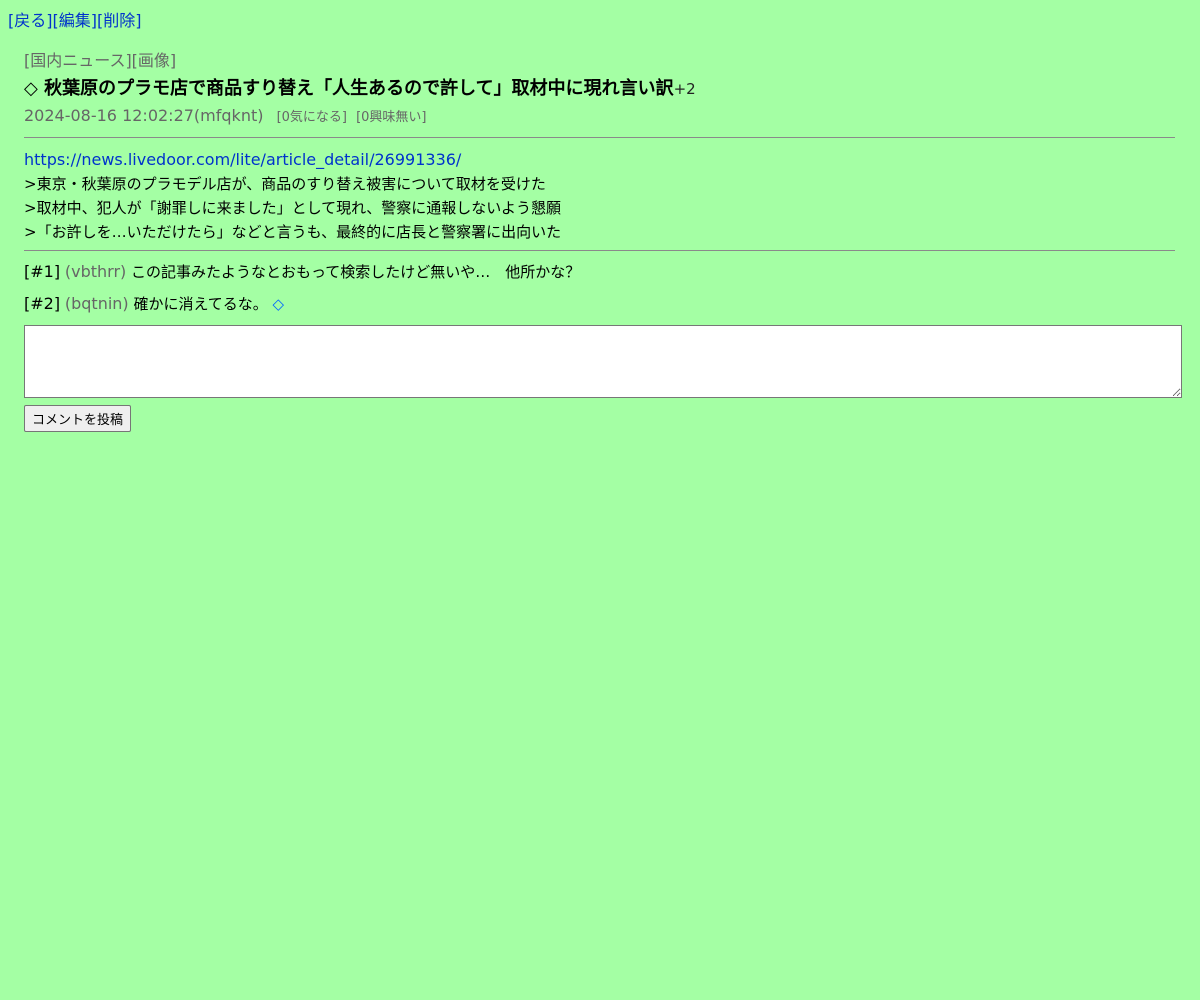  I want to click on quote-line: >取材中、犯人が「謝罪しに来ました」として現れ、警察に通報しないよう懇願, so click(292, 208).